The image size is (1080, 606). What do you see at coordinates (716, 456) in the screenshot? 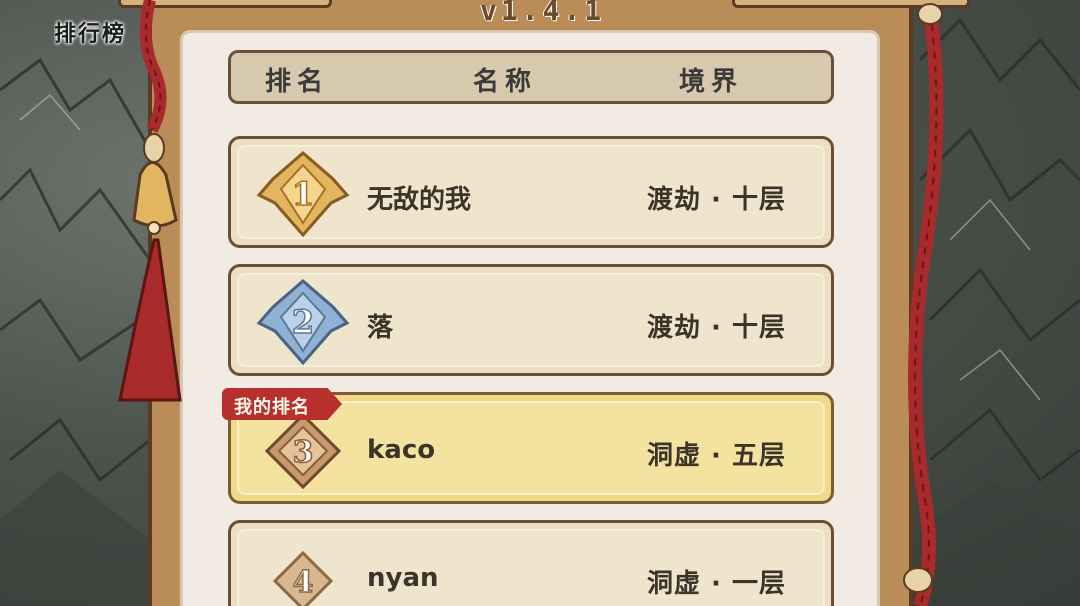
I see `player-realm: 洞虚 · 五层` at bounding box center [716, 456].